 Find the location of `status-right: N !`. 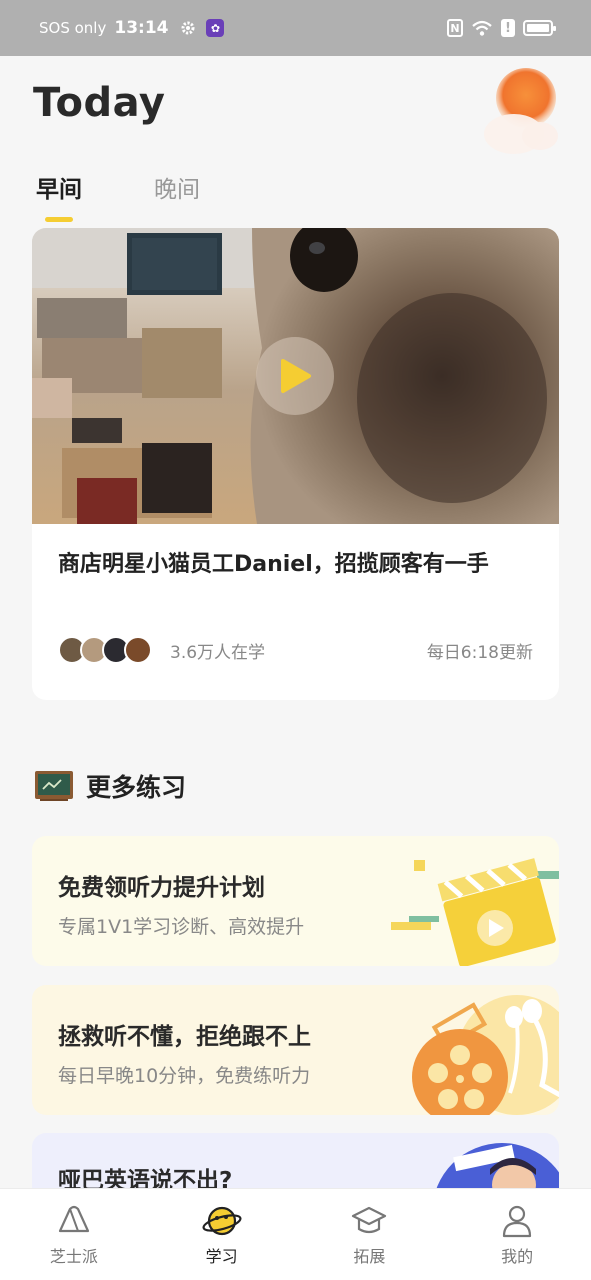

status-right: N ! is located at coordinates (501, 28).